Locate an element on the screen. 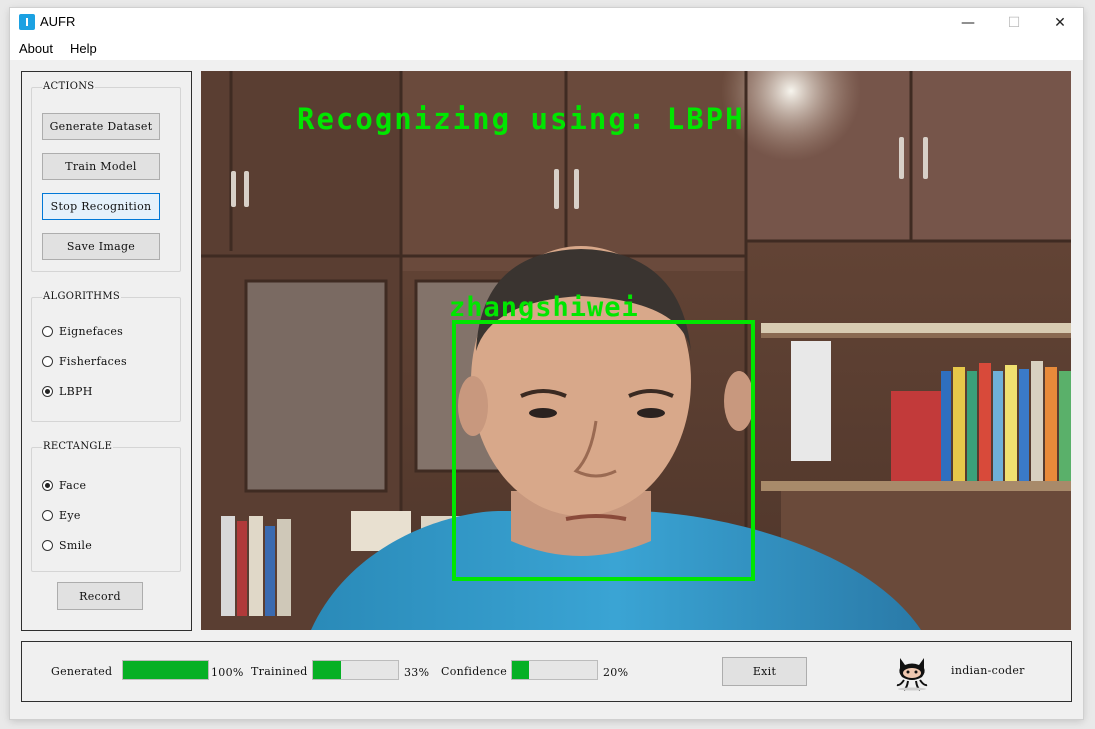 The height and width of the screenshot is (729, 1095). radio-lbph-label: LBPH is located at coordinates (76, 391).